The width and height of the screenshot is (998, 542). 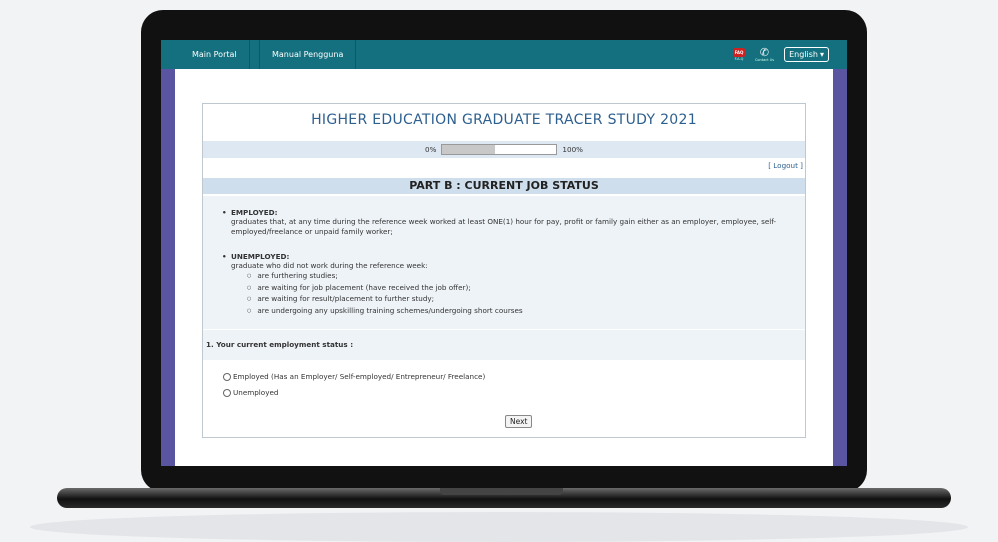 What do you see at coordinates (468, 149) in the screenshot?
I see `progress-fill` at bounding box center [468, 149].